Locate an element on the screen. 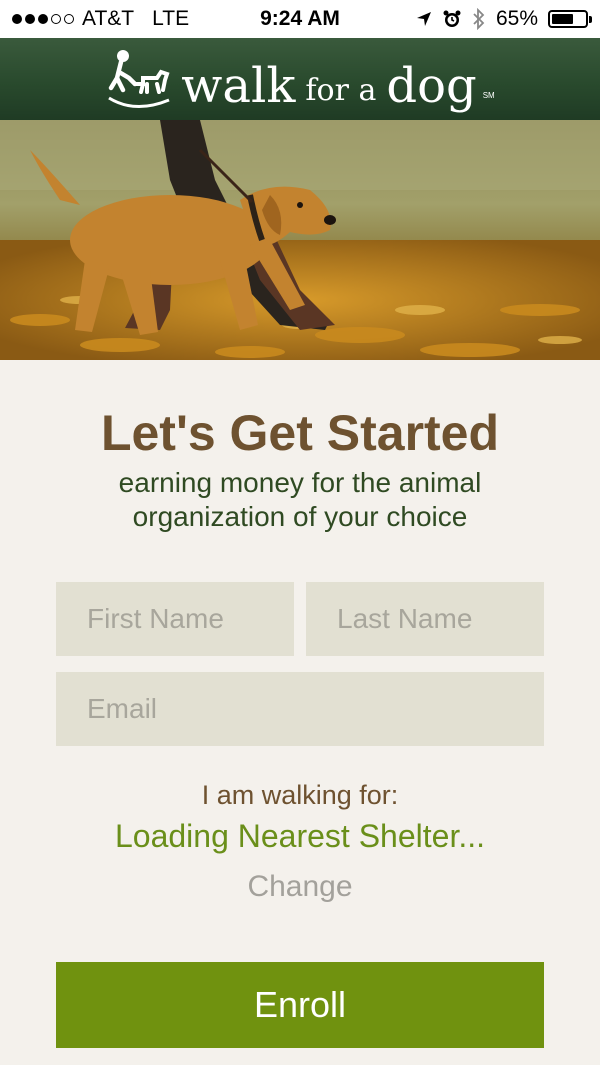  last-name-input is located at coordinates (425, 619).